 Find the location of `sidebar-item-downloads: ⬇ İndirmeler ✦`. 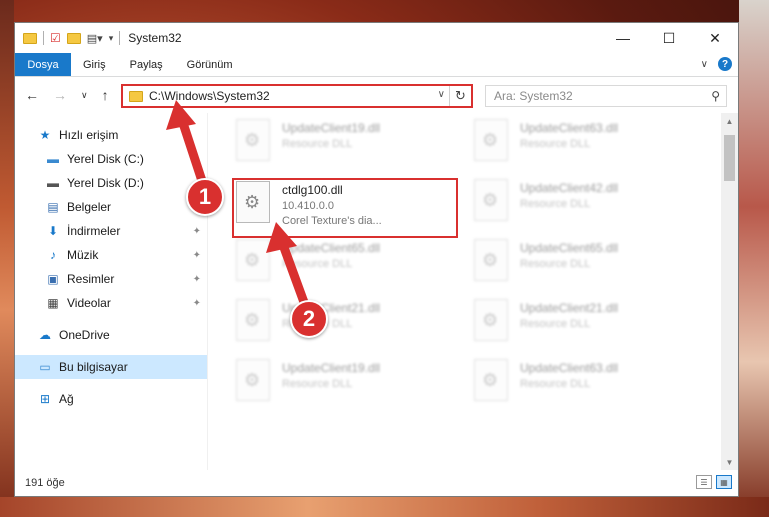

sidebar-item-downloads: ⬇ İndirmeler ✦ is located at coordinates (111, 231).